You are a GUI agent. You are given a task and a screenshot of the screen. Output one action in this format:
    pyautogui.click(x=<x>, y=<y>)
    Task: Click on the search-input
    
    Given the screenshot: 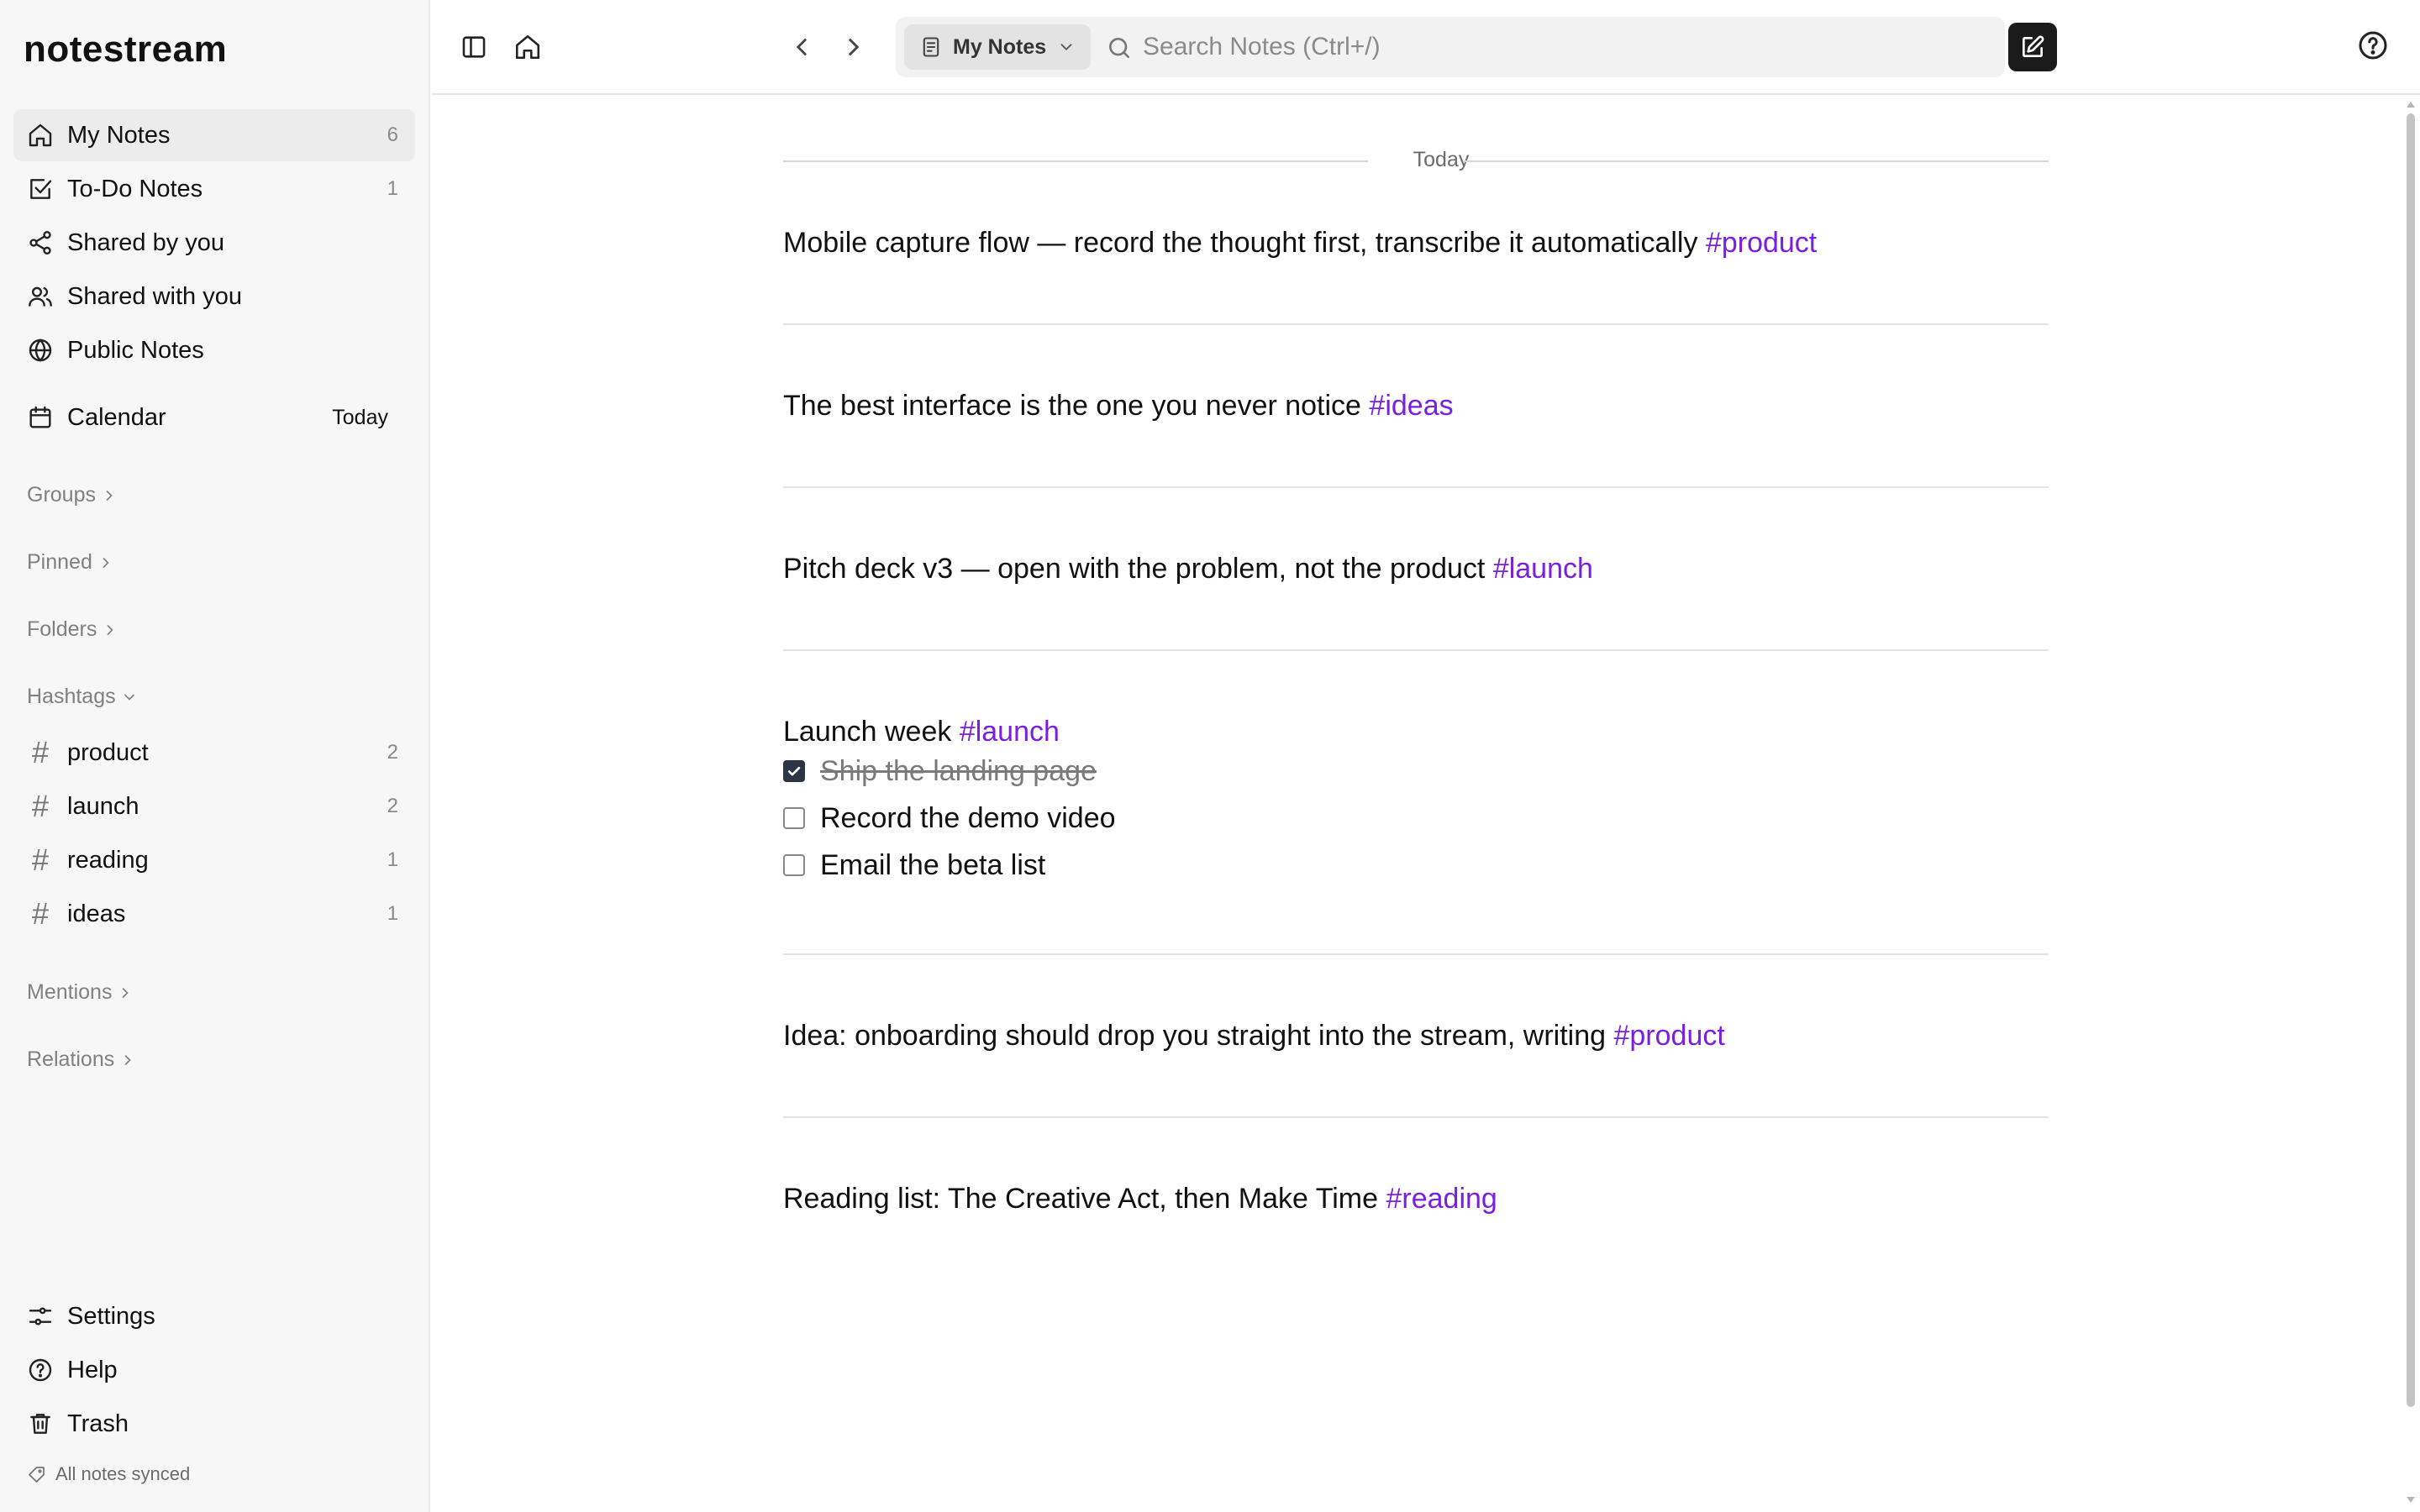 What is the action you would take?
    pyautogui.click(x=1563, y=47)
    